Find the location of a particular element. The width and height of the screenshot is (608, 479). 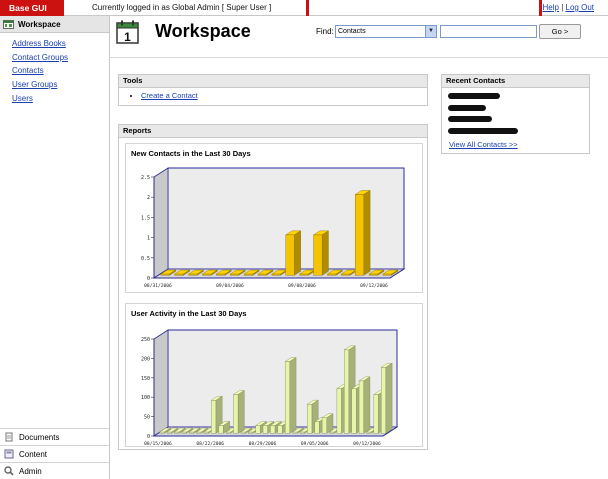

sidebar-item-content: Content is located at coordinates (54, 453).